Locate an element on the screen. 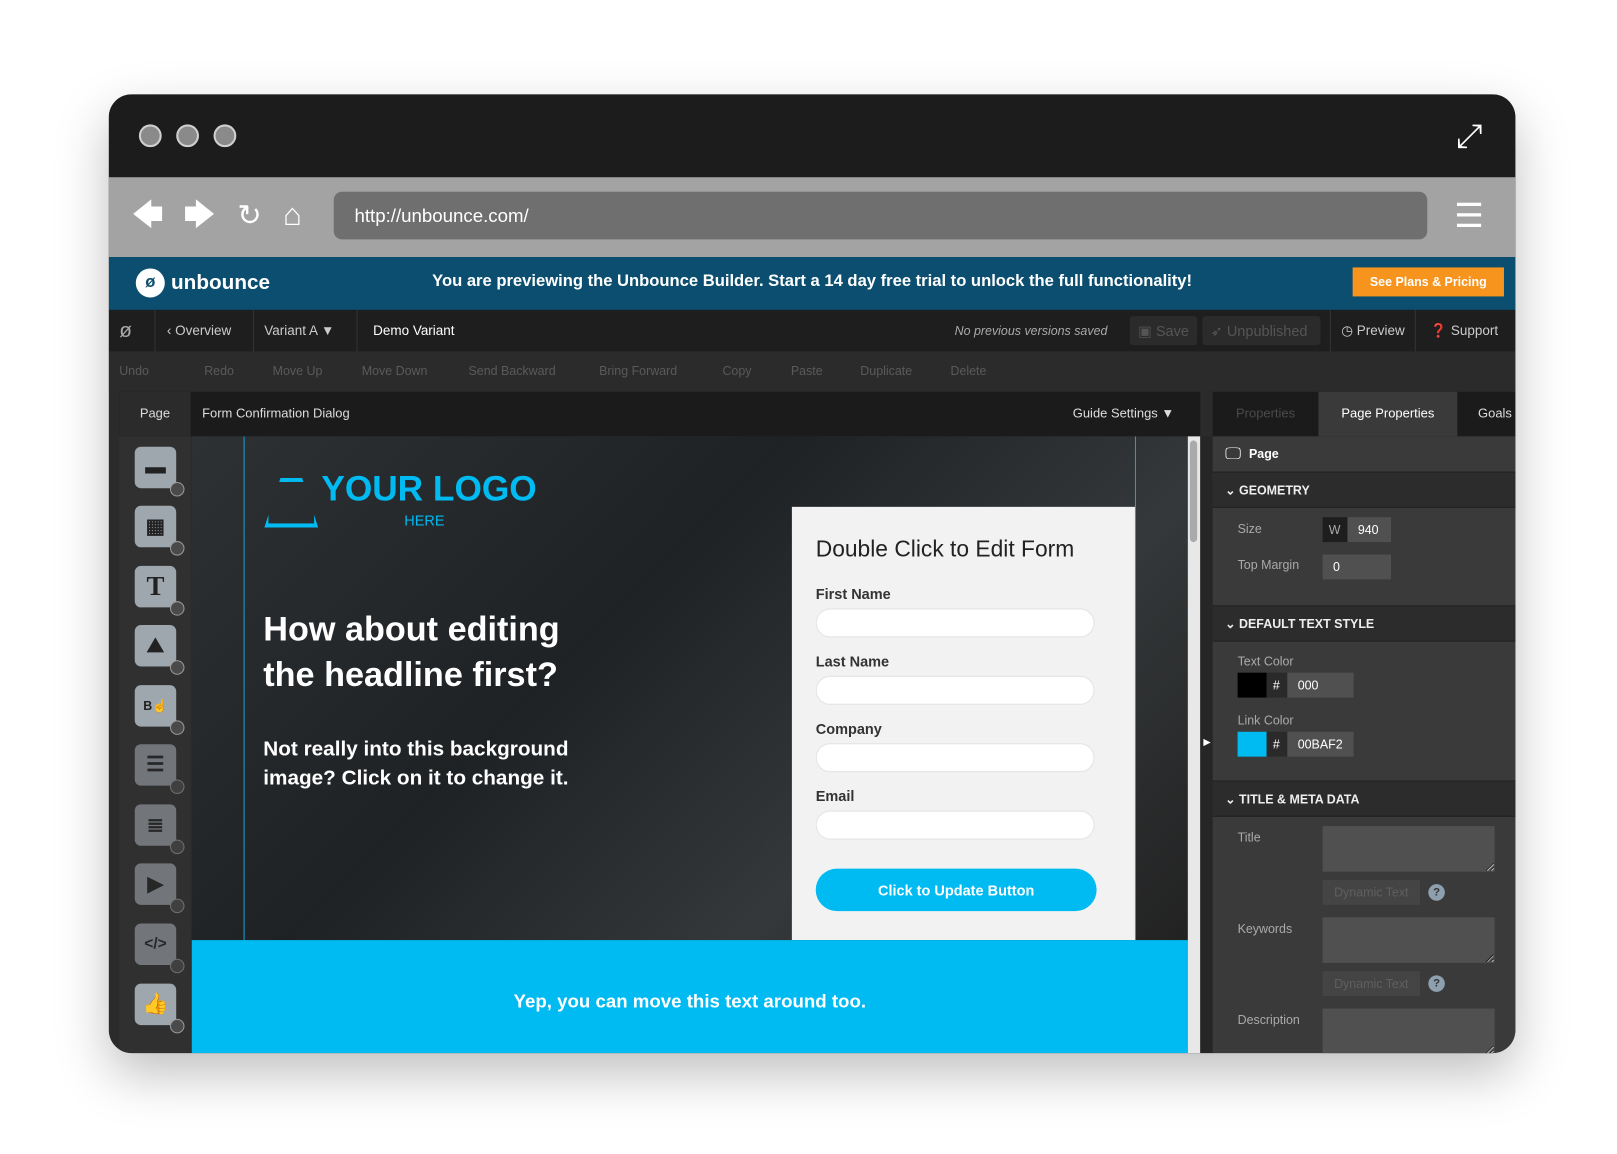 This screenshot has width=1617, height=1154. bring-forward-button: Bring Forward is located at coordinates (638, 371).